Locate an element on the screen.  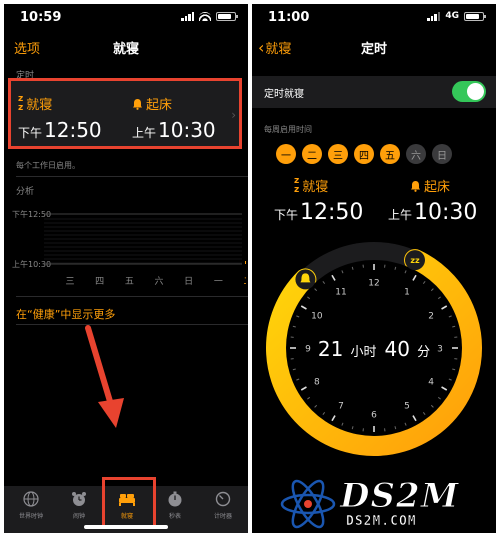
page-title: 就寝 is located at coordinates (125, 49).